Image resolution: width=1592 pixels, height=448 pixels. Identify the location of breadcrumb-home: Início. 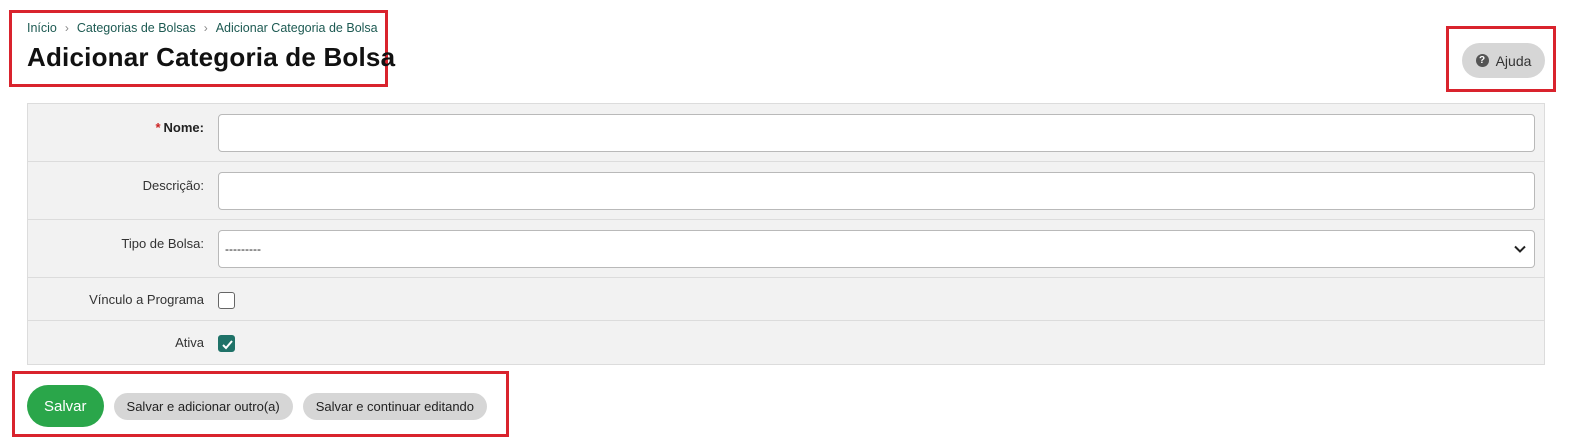
(42, 28).